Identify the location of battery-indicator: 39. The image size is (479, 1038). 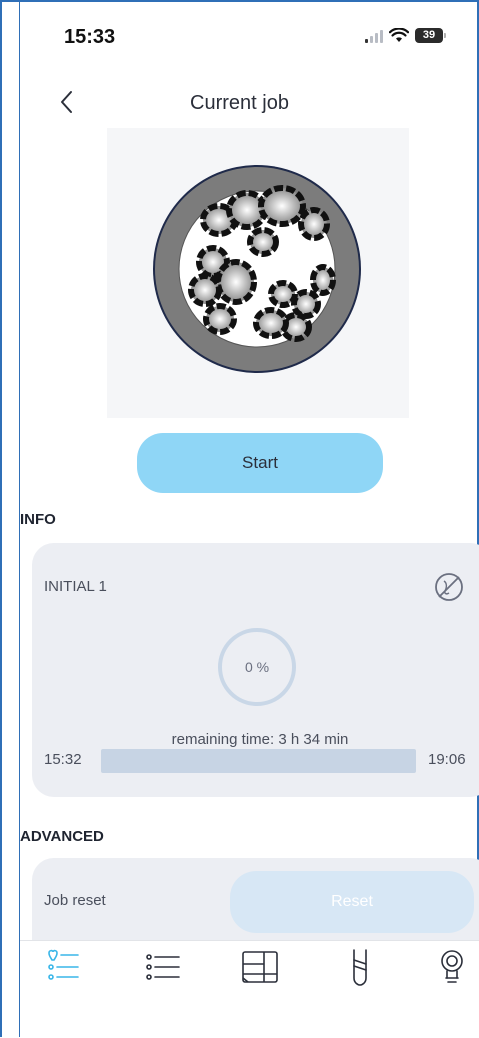
(430, 35).